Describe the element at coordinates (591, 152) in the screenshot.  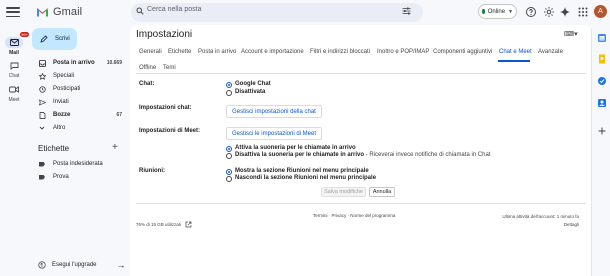
I see `side-panel-divider` at that location.